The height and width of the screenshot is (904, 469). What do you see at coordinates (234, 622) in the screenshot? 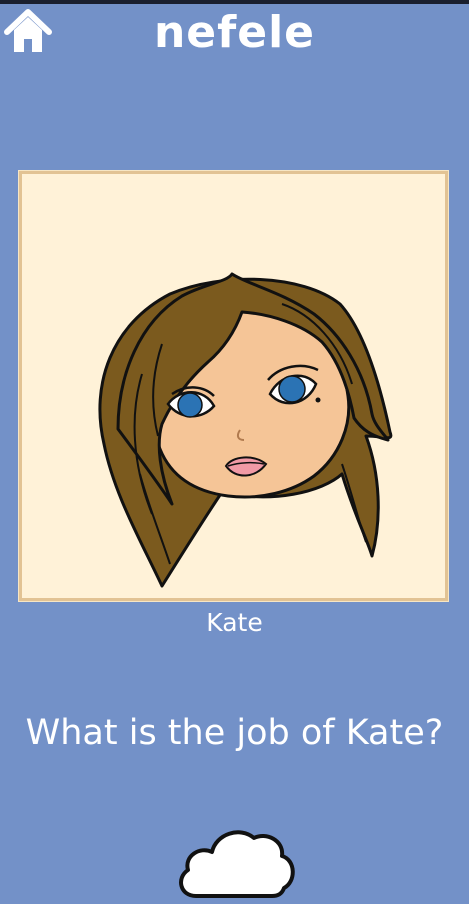
I see `portrait-name: Kate` at bounding box center [234, 622].